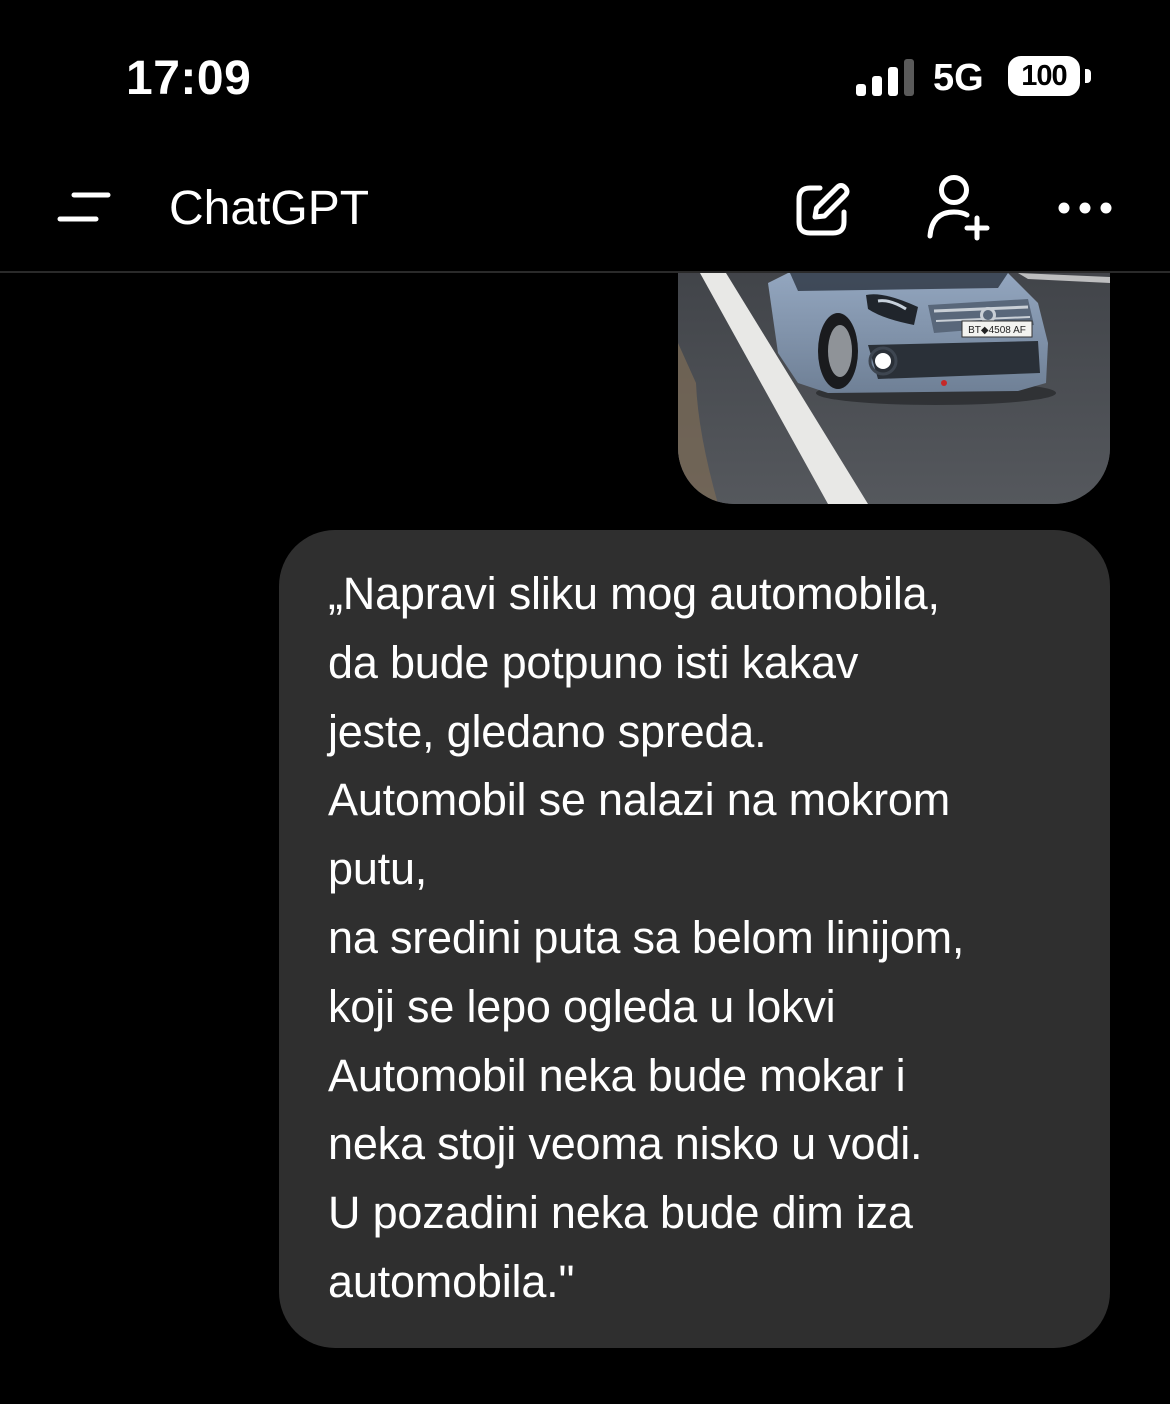 Image resolution: width=1170 pixels, height=1404 pixels. What do you see at coordinates (269, 209) in the screenshot?
I see `app-title: ChatGPT` at bounding box center [269, 209].